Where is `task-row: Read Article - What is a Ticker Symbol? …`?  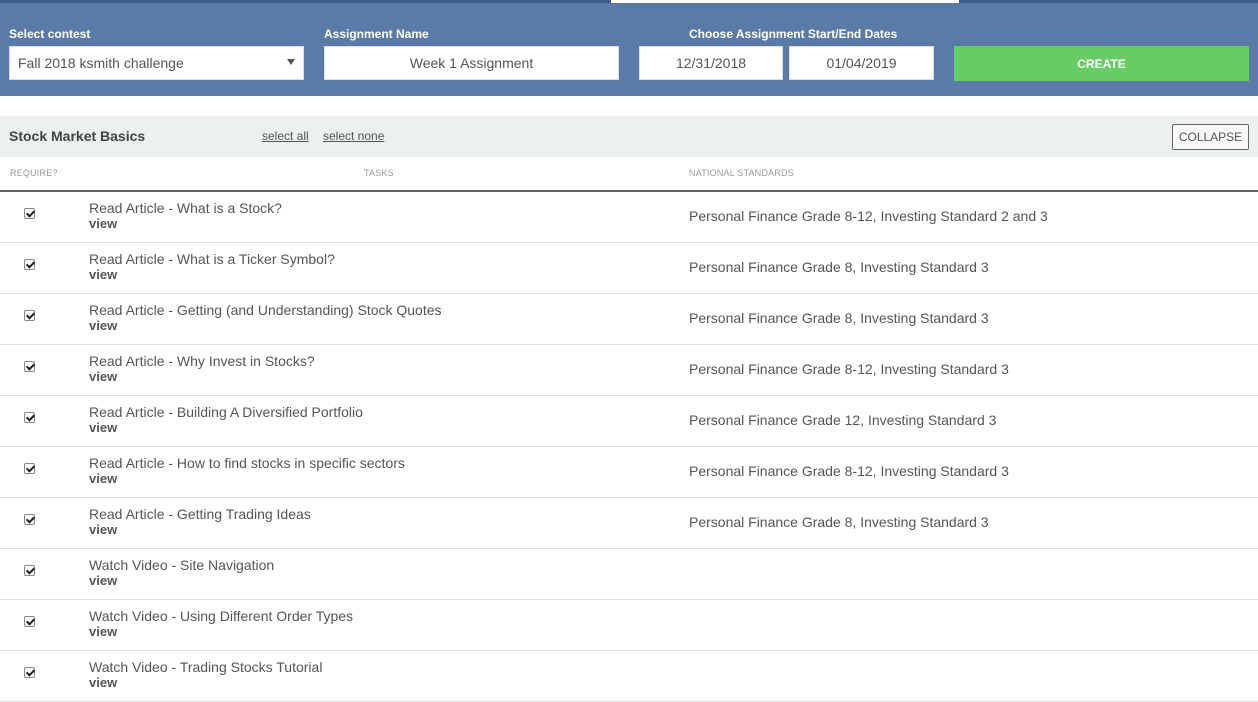
task-row: Read Article - What is a Ticker Symbol? … is located at coordinates (629, 268).